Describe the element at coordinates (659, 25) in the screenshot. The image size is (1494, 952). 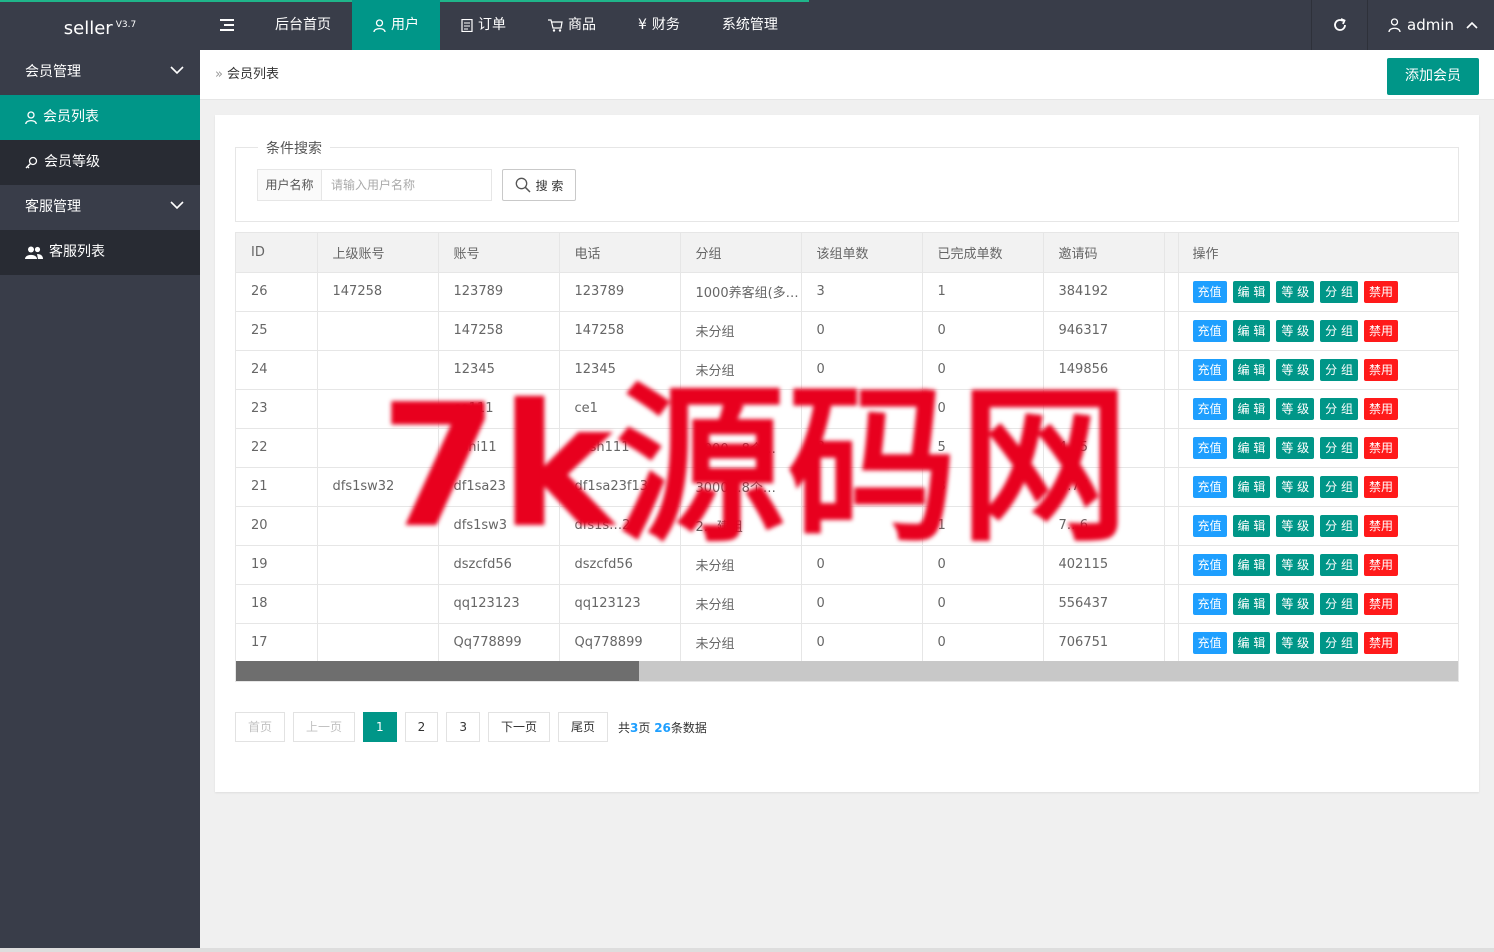
I see `nav-finance: ¥ 财务` at that location.